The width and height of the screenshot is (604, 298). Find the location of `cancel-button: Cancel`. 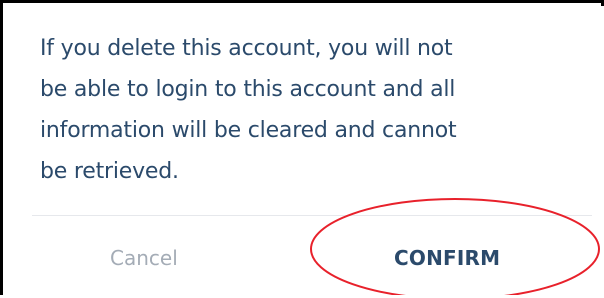

cancel-button: Cancel is located at coordinates (144, 258).